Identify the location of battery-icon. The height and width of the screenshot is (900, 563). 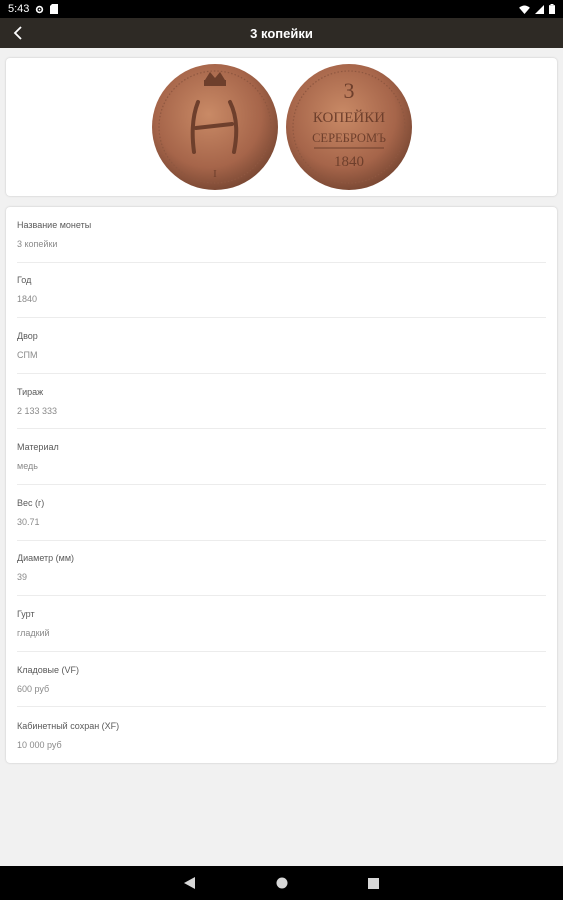
(552, 9).